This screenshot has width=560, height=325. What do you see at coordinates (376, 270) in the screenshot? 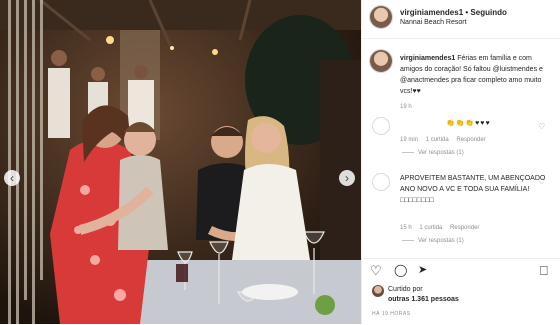
I see `heart-icon: ♡` at bounding box center [376, 270].